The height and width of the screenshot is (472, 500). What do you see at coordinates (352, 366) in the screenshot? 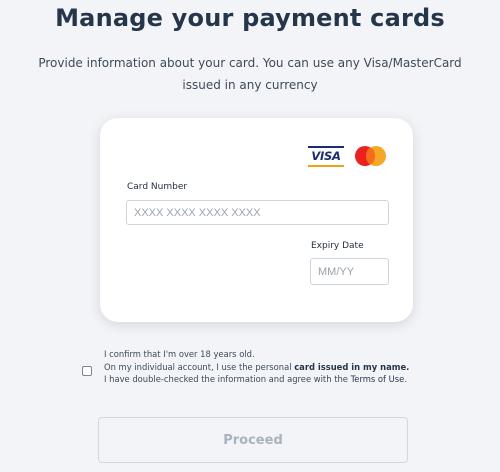
I see `consent-line2-bold: card issued in my name.` at bounding box center [352, 366].